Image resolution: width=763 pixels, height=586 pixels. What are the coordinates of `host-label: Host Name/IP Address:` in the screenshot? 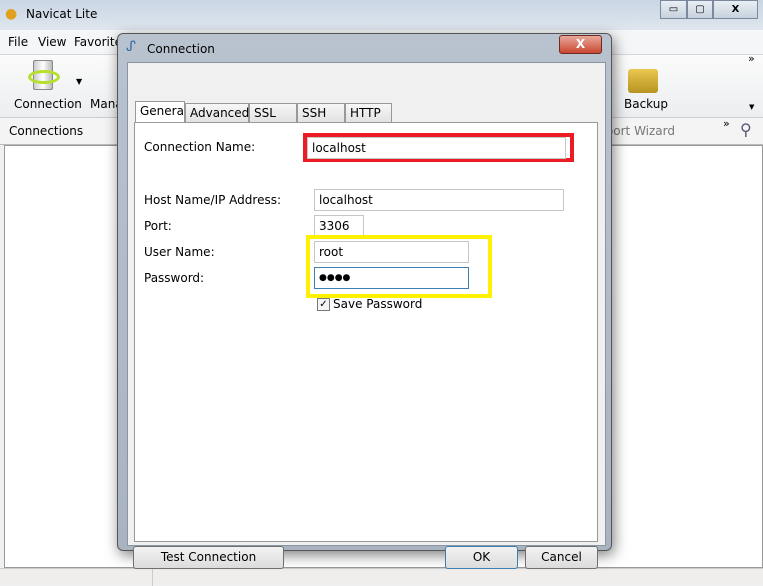 It's located at (213, 200).